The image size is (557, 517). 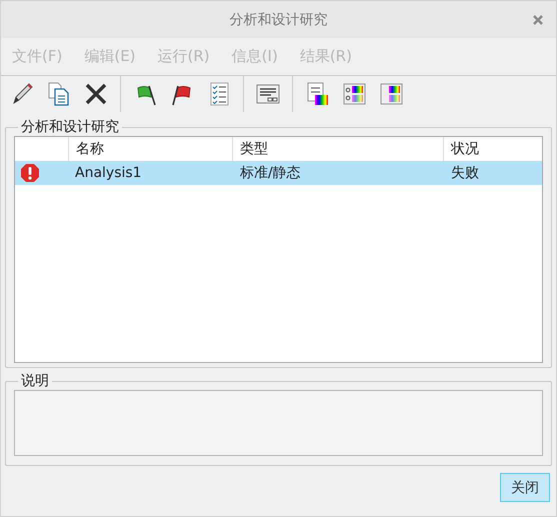 I want to click on table-cell-text: 标准/静态, so click(x=270, y=173).